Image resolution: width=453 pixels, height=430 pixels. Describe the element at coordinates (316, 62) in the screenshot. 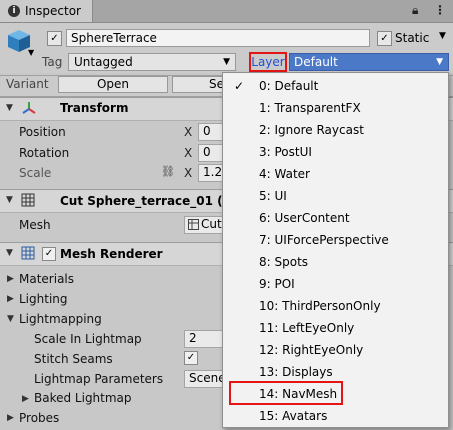

I see `layer-value: Default` at that location.